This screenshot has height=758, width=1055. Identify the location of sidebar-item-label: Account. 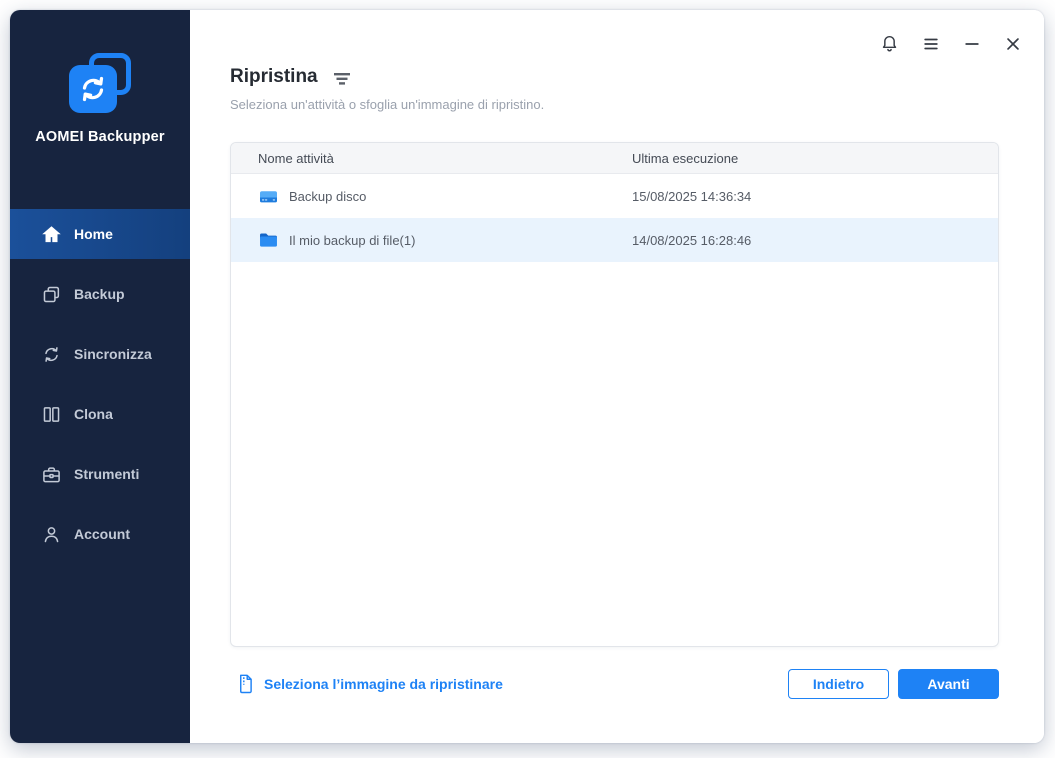
(102, 534).